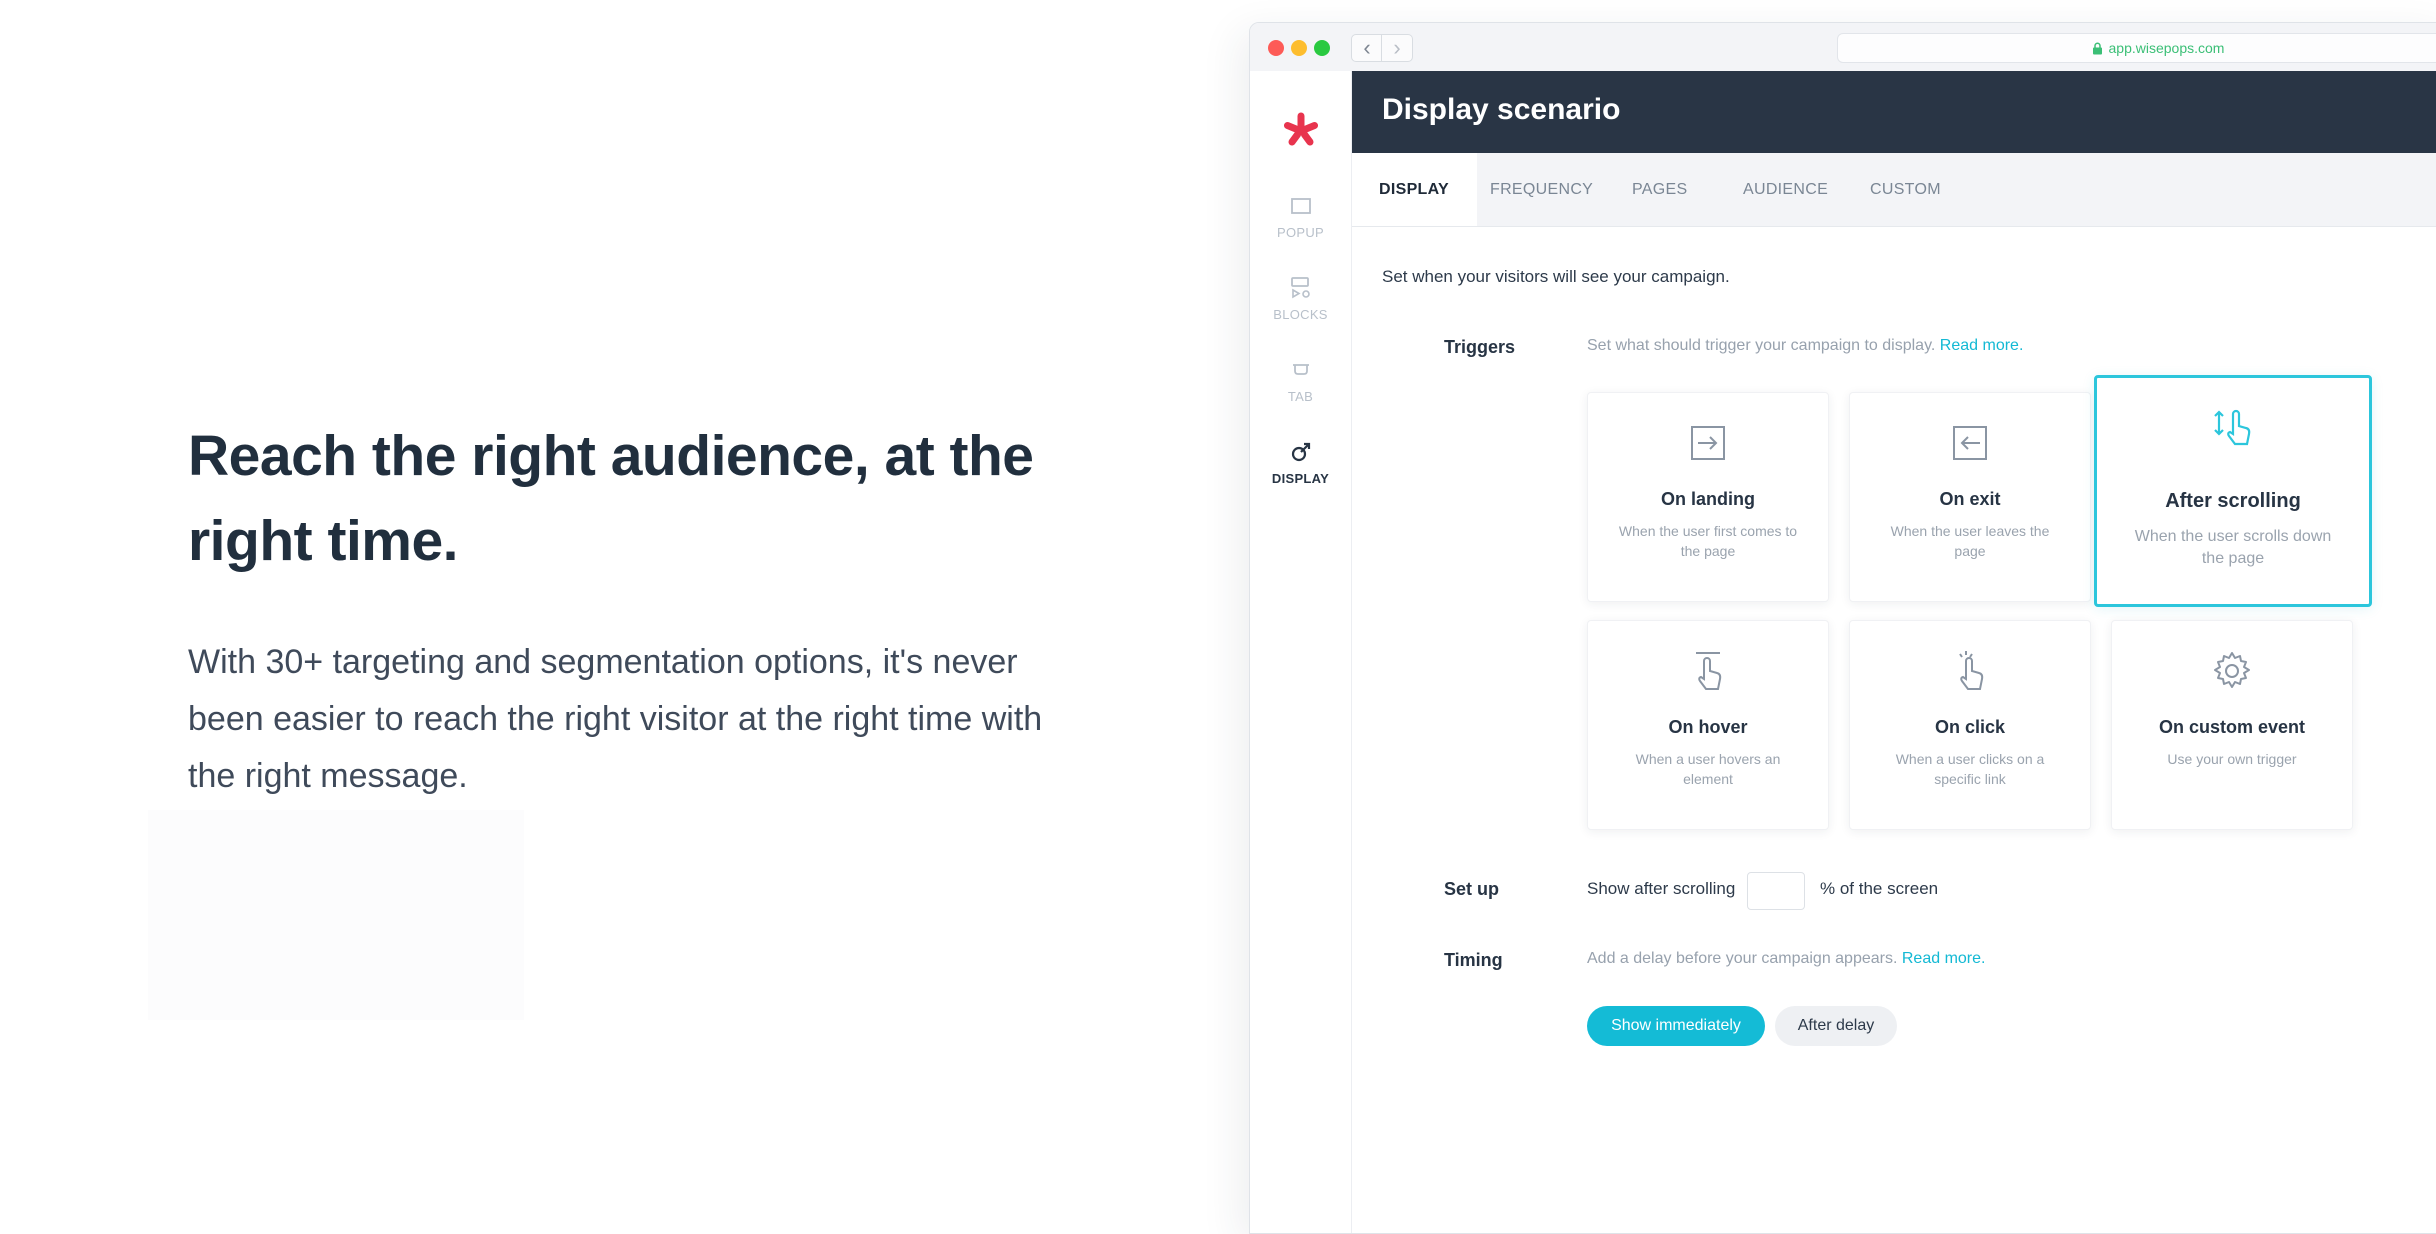 This screenshot has width=2436, height=1234. Describe the element at coordinates (1709, 671) in the screenshot. I see `hover-hand-icon` at that location.